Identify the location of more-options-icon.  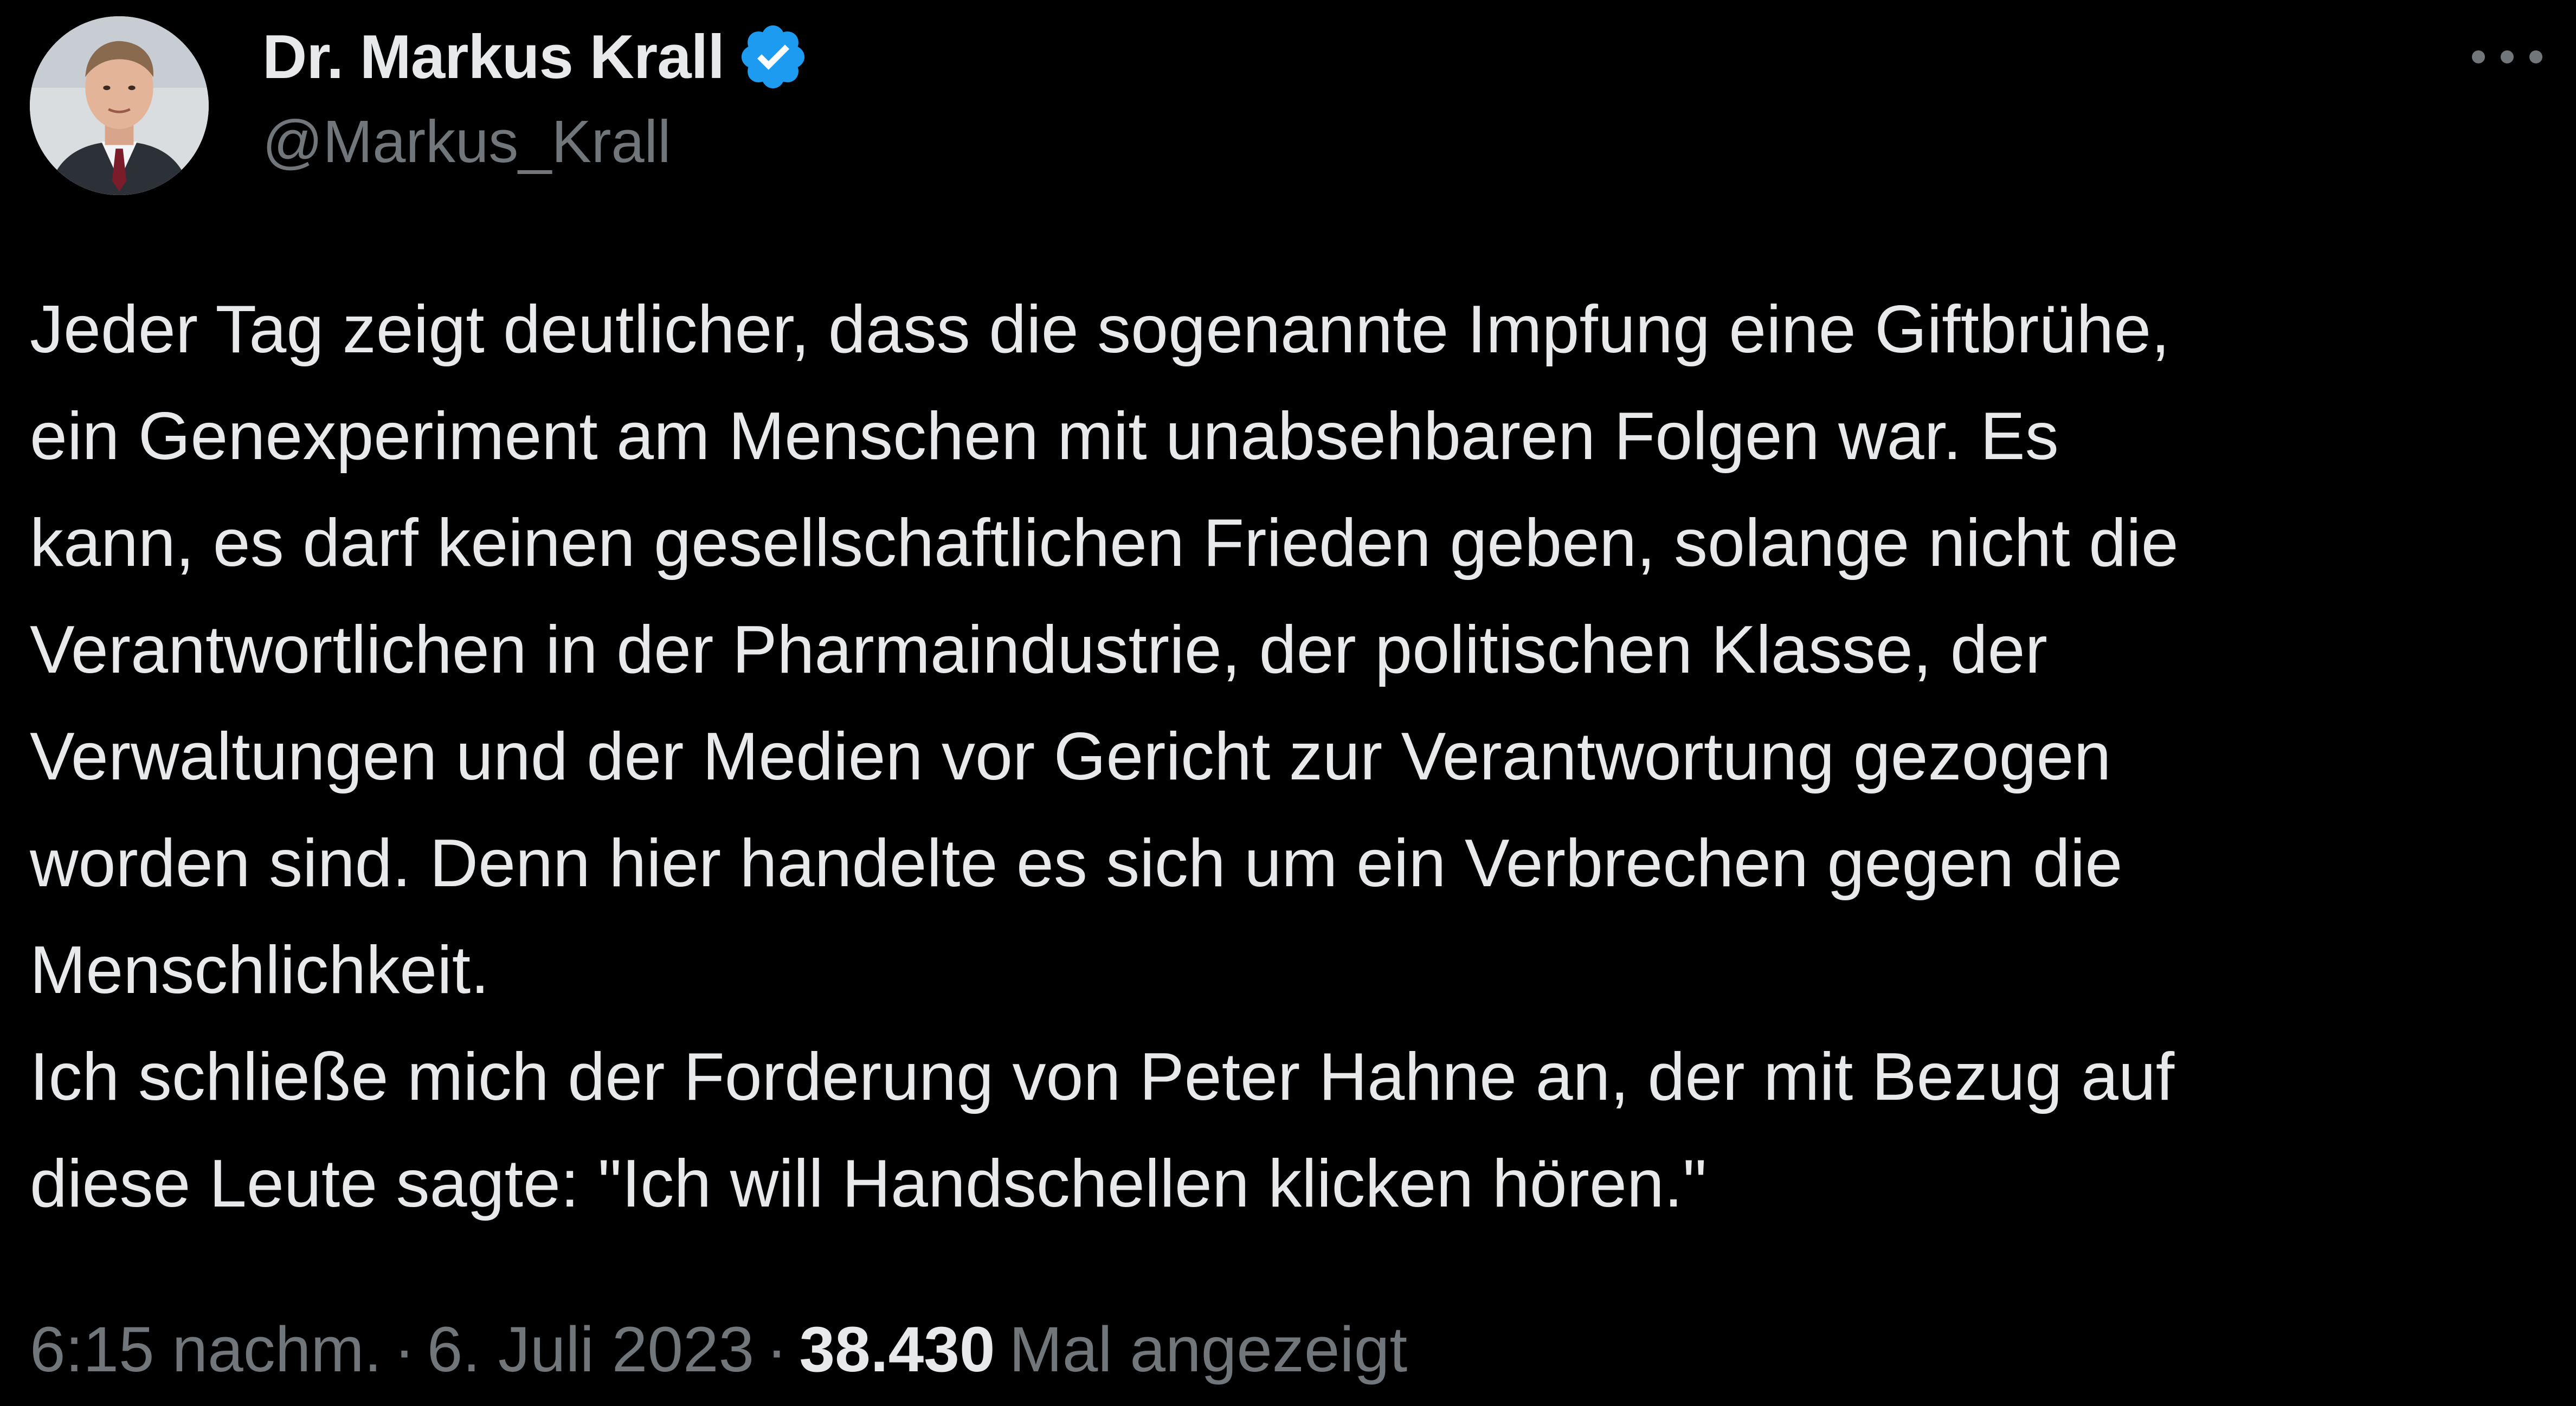
(2507, 57).